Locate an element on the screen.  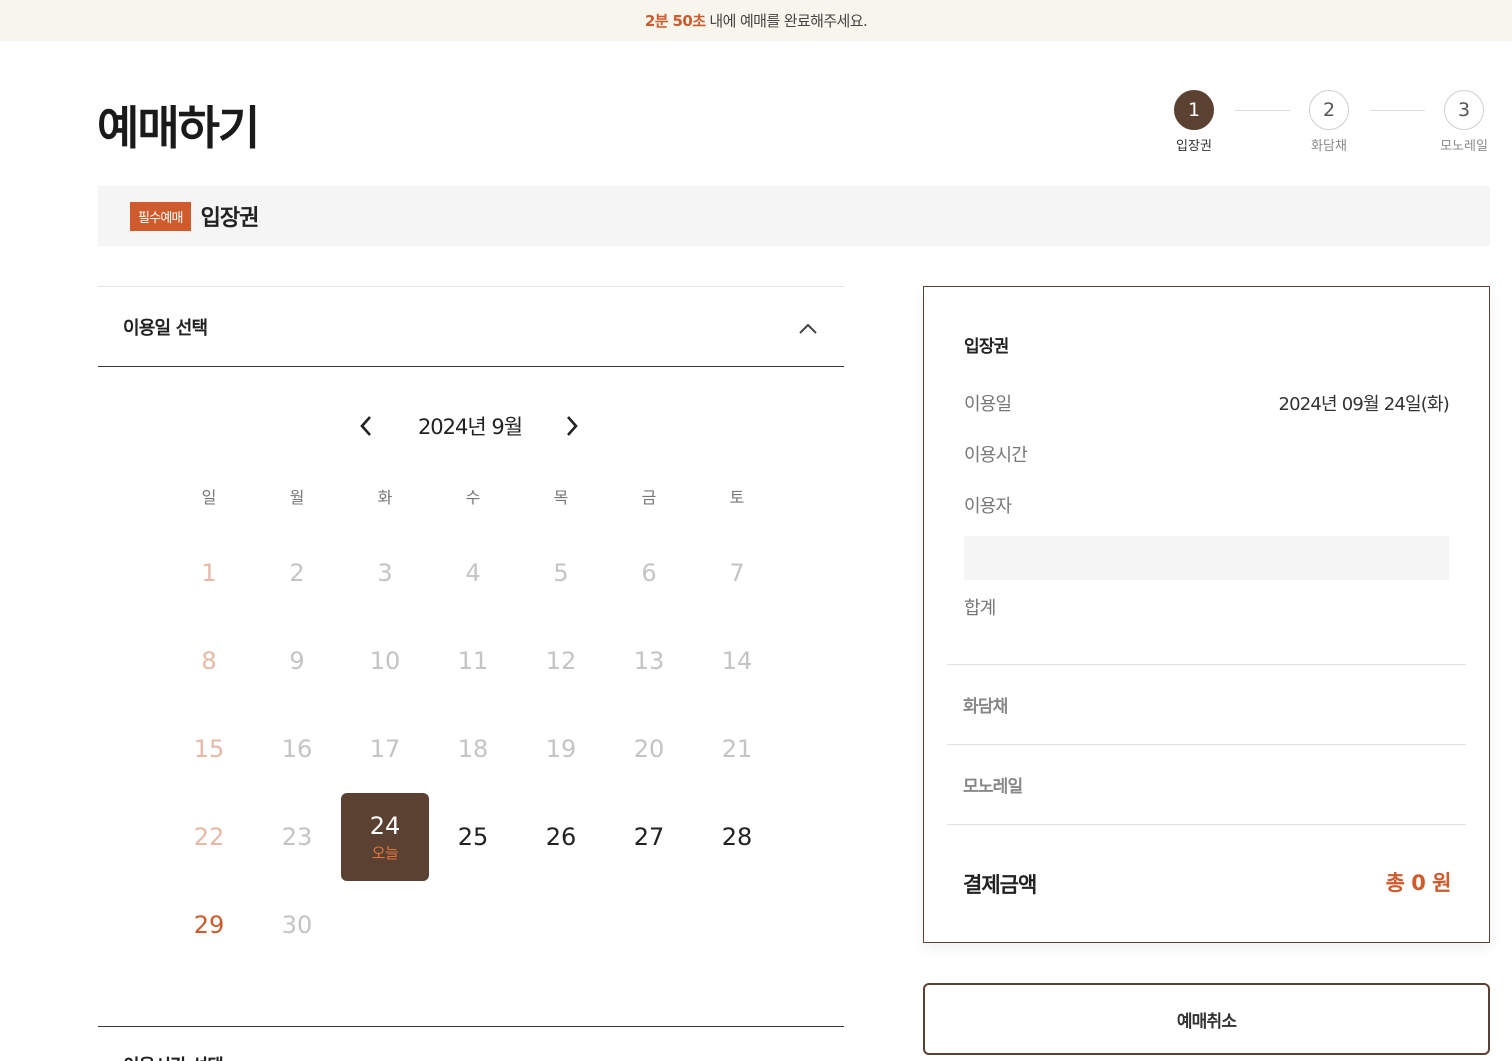
calendar-day-28: 28 is located at coordinates (737, 837).